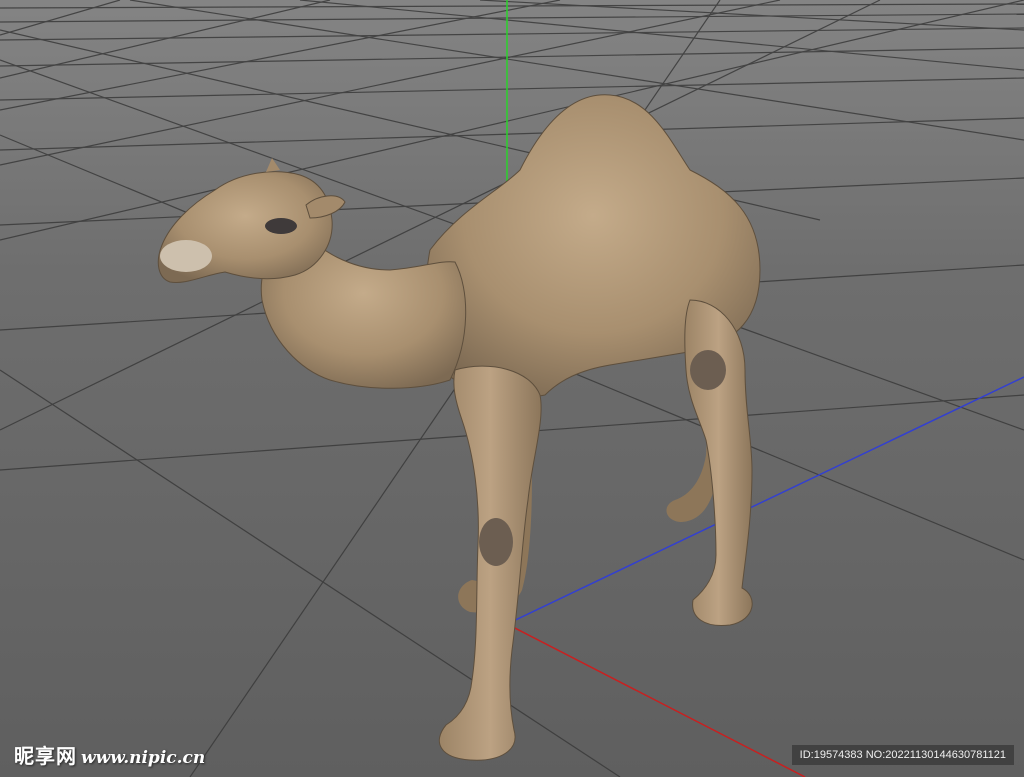 Image resolution: width=1024 pixels, height=777 pixels. What do you see at coordinates (496, 542) in the screenshot?
I see `camel-fore-knee-callus` at bounding box center [496, 542].